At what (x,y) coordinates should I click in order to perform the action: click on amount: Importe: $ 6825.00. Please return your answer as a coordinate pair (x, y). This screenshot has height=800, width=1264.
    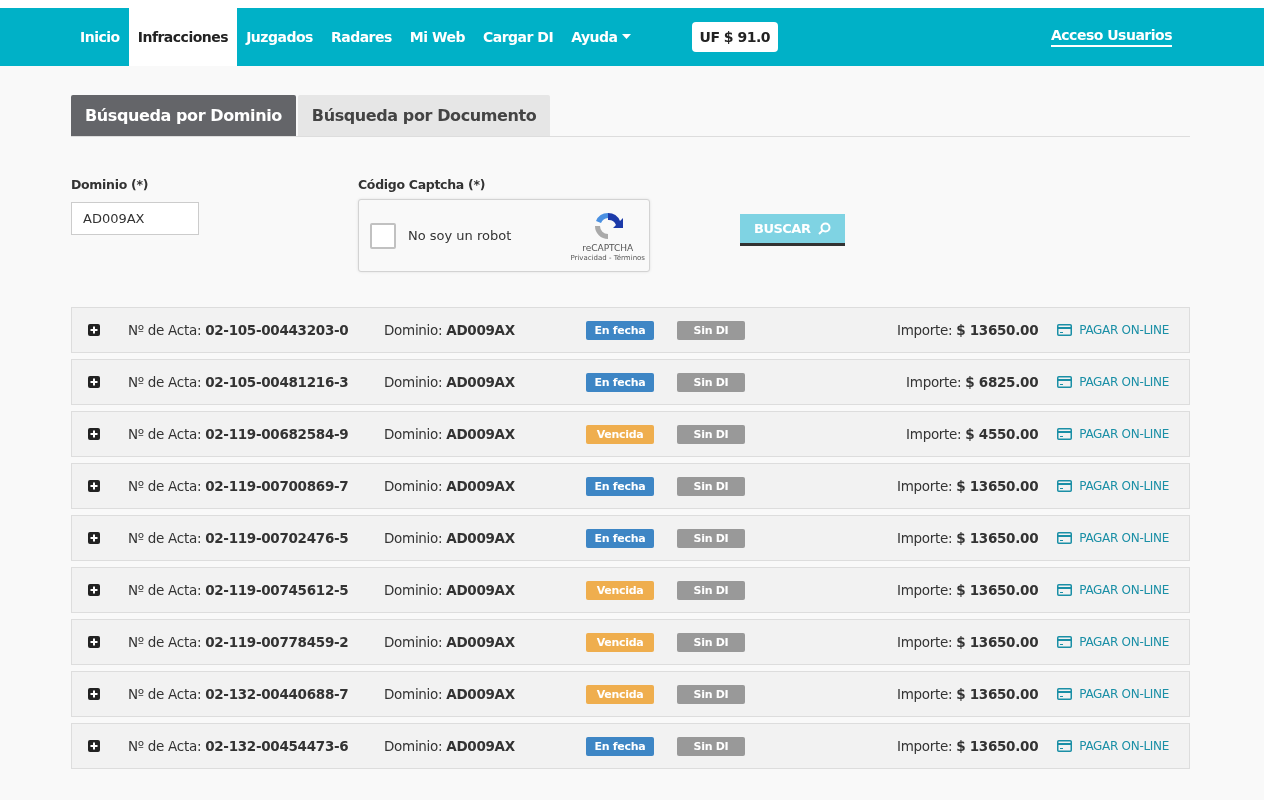
    Looking at the image, I should click on (972, 382).